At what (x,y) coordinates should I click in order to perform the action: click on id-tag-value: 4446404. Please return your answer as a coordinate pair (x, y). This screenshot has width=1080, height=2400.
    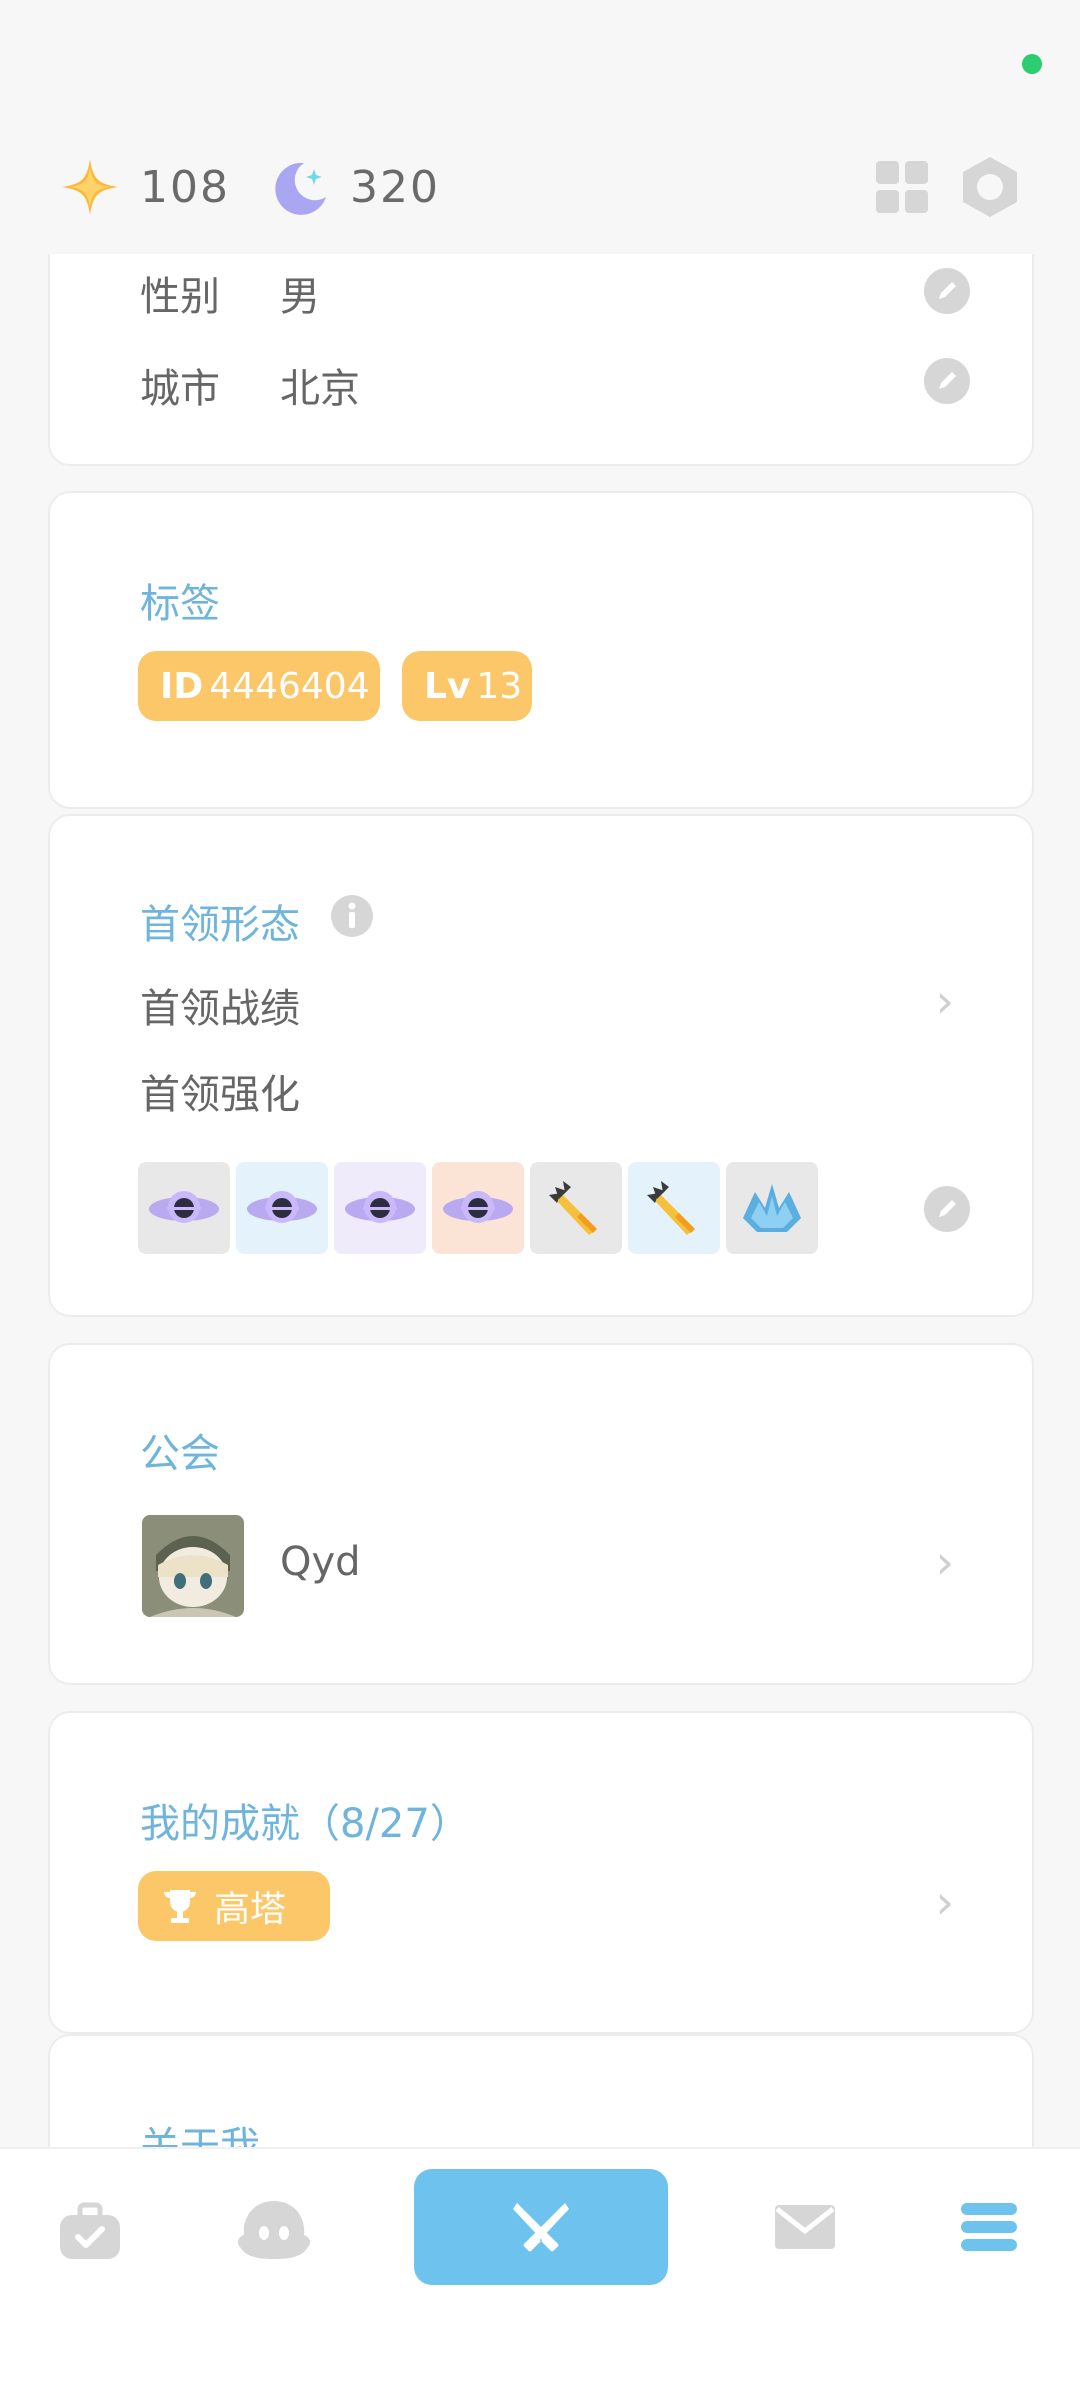
    Looking at the image, I should click on (289, 686).